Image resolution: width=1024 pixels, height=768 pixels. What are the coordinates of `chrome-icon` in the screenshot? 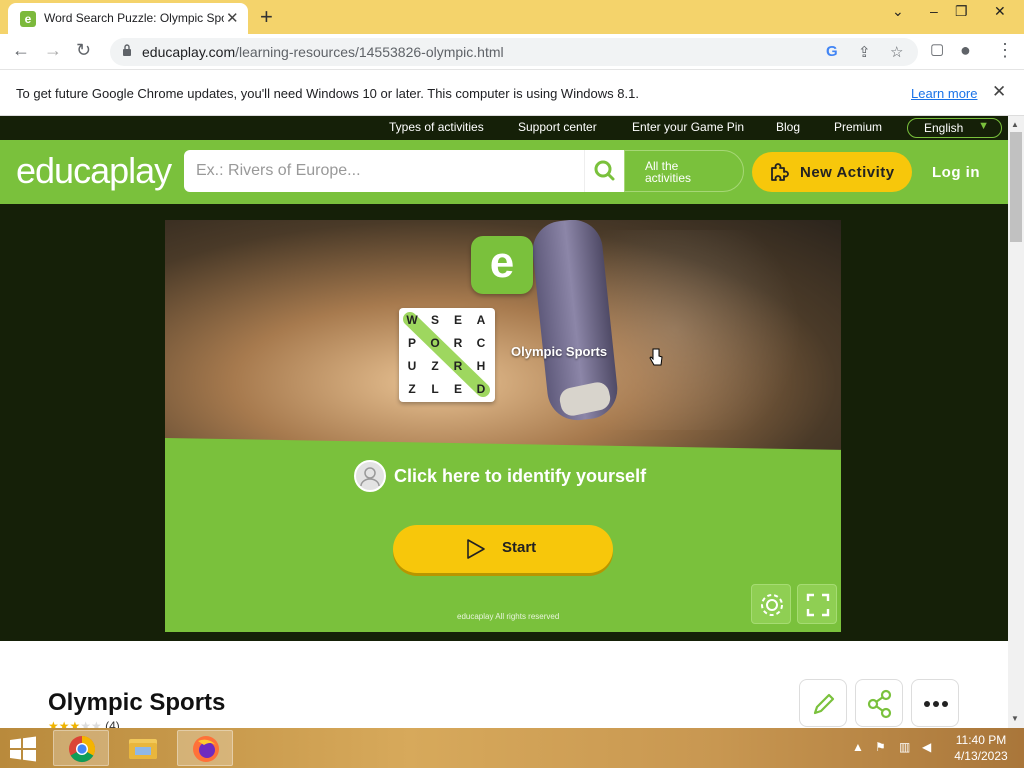 It's located at (82, 749).